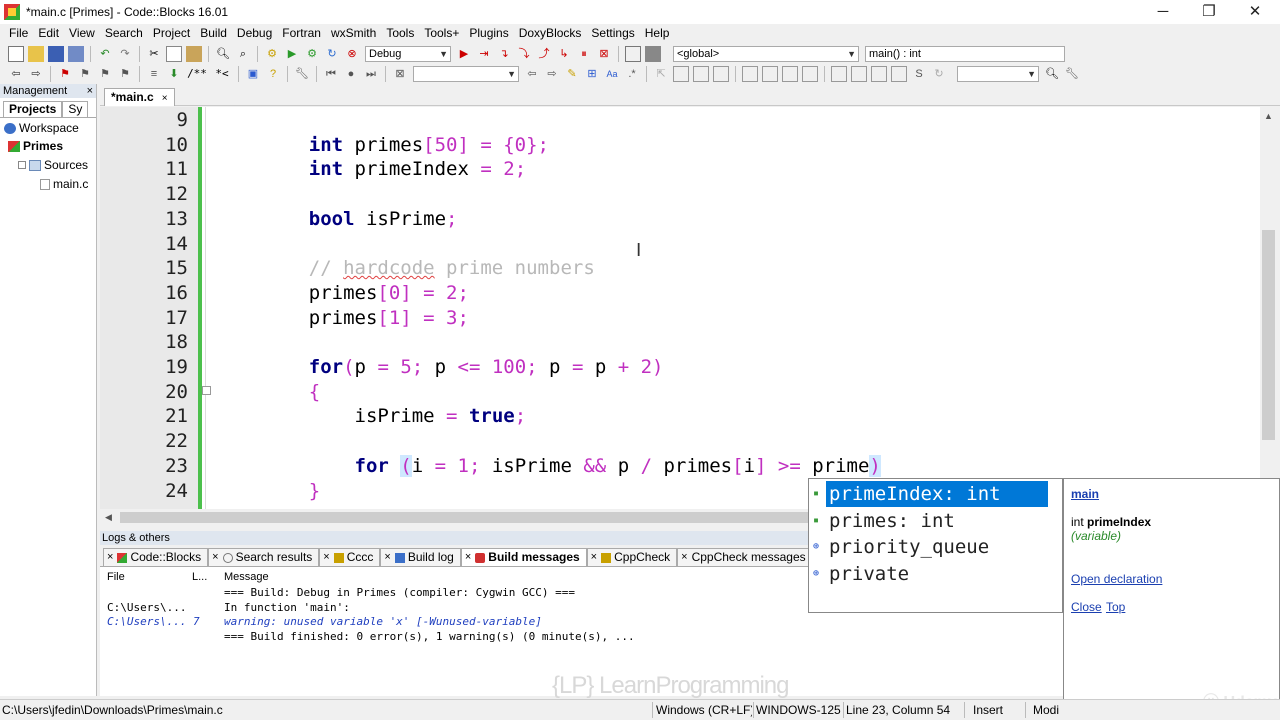 This screenshot has height=720, width=1280. Describe the element at coordinates (254, 33) in the screenshot. I see `menu-debug: Debug` at that location.